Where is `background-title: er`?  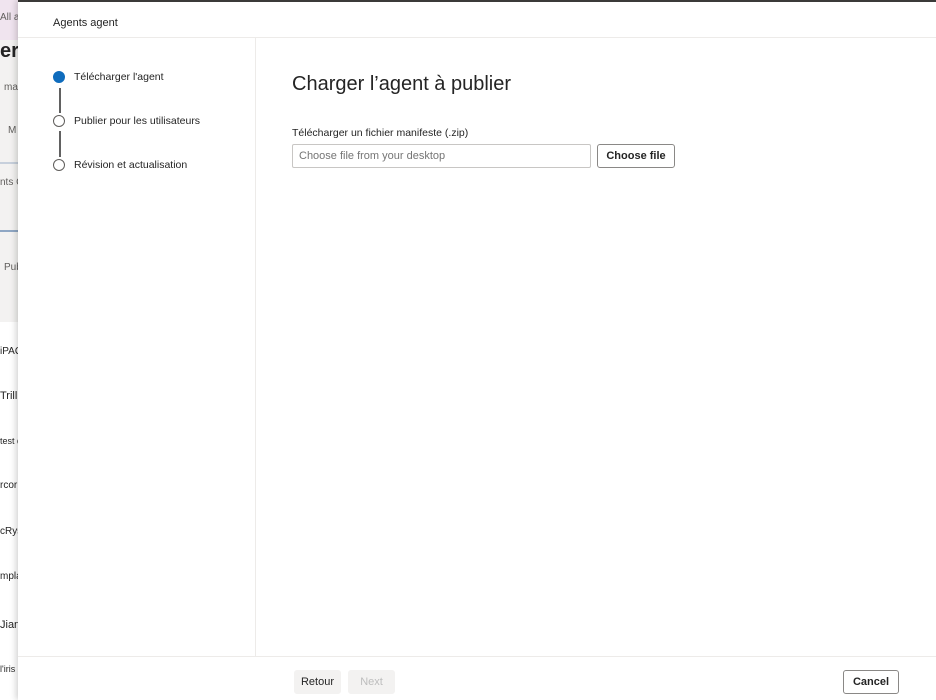
background-title: er is located at coordinates (9, 51).